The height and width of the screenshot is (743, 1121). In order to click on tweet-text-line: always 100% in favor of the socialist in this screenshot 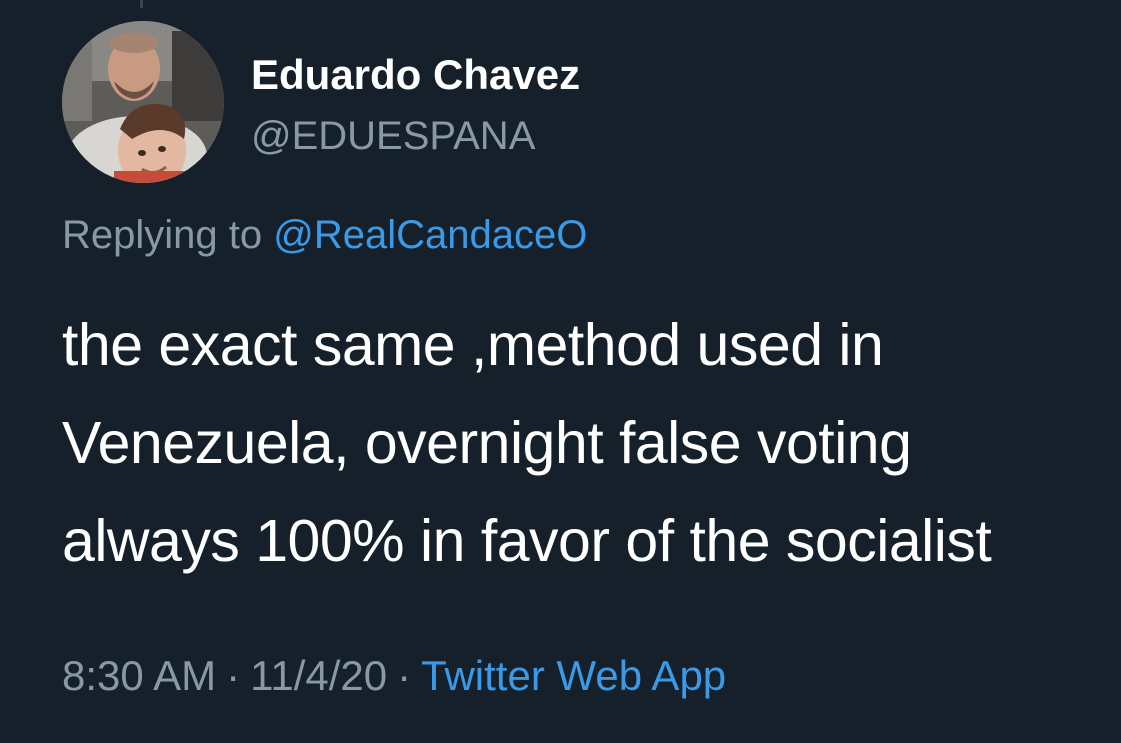, I will do `click(527, 541)`.